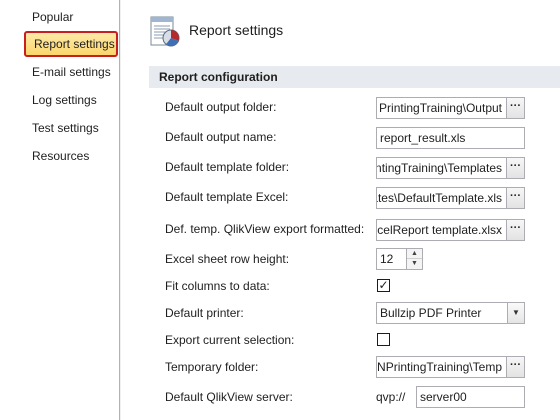 The width and height of the screenshot is (560, 420). I want to click on fit-columns-label: Fit columns to data:, so click(217, 286).